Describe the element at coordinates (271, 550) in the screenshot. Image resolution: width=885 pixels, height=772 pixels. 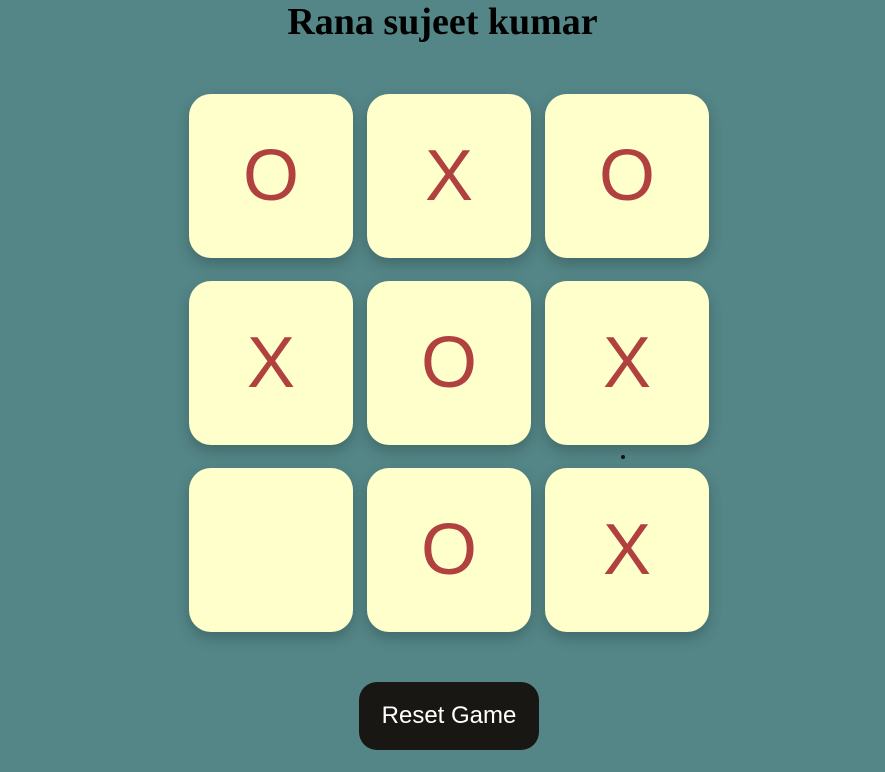
I see `board-cell` at that location.